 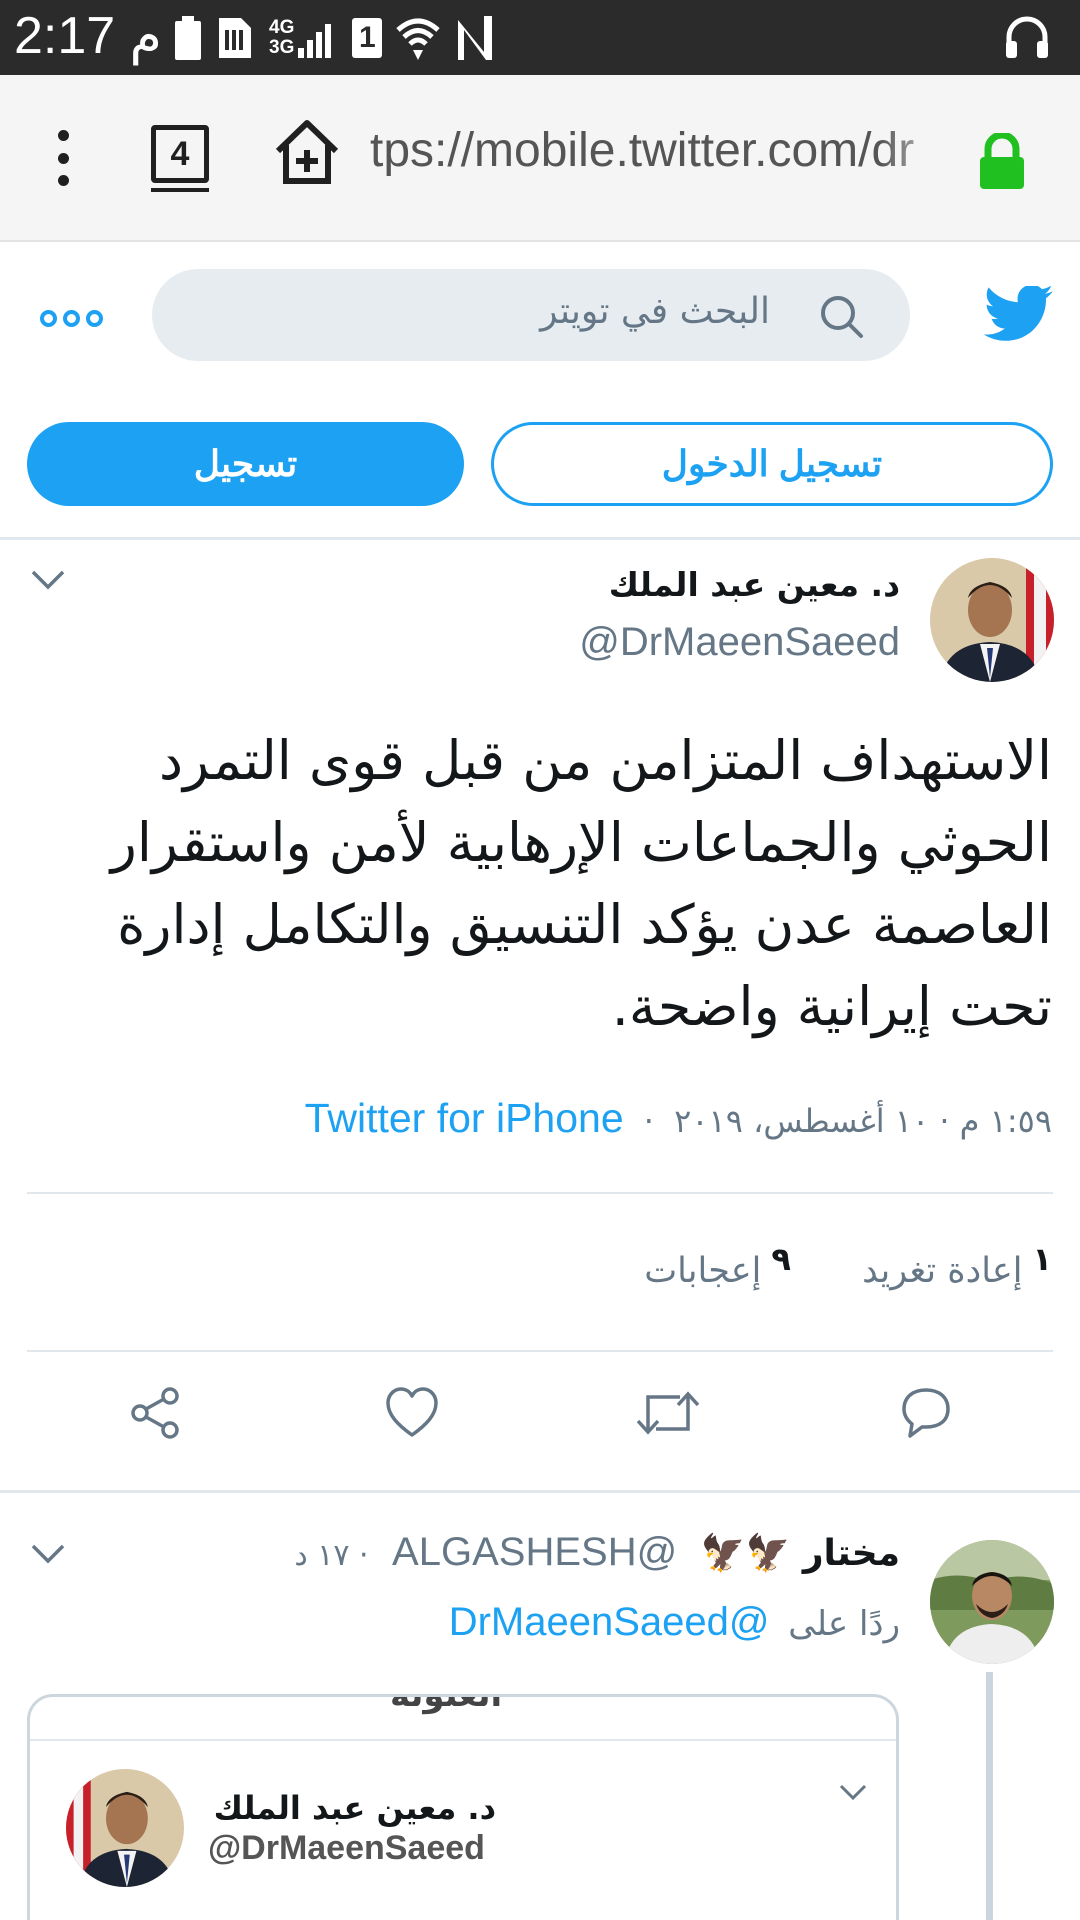 I want to click on search-icon, so click(x=841, y=318).